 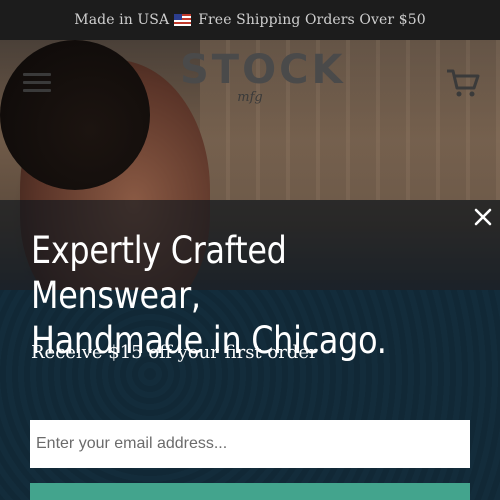 What do you see at coordinates (483, 217) in the screenshot?
I see `close-icon` at bounding box center [483, 217].